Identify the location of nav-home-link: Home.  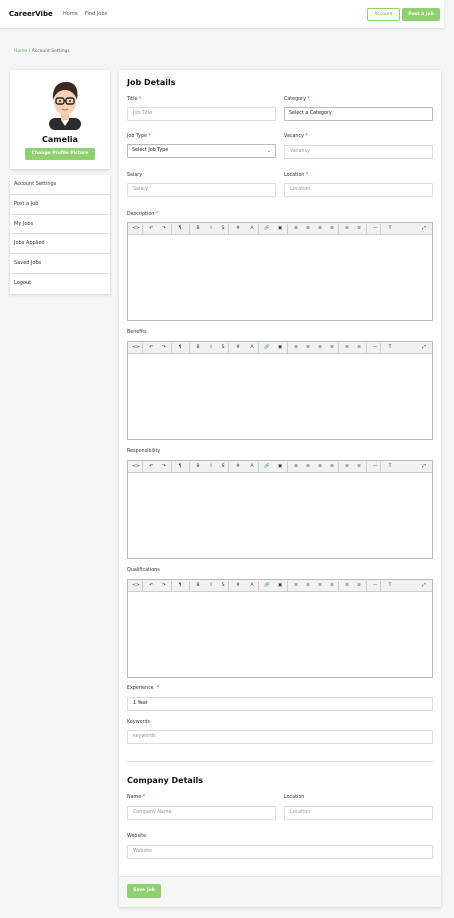
(70, 14).